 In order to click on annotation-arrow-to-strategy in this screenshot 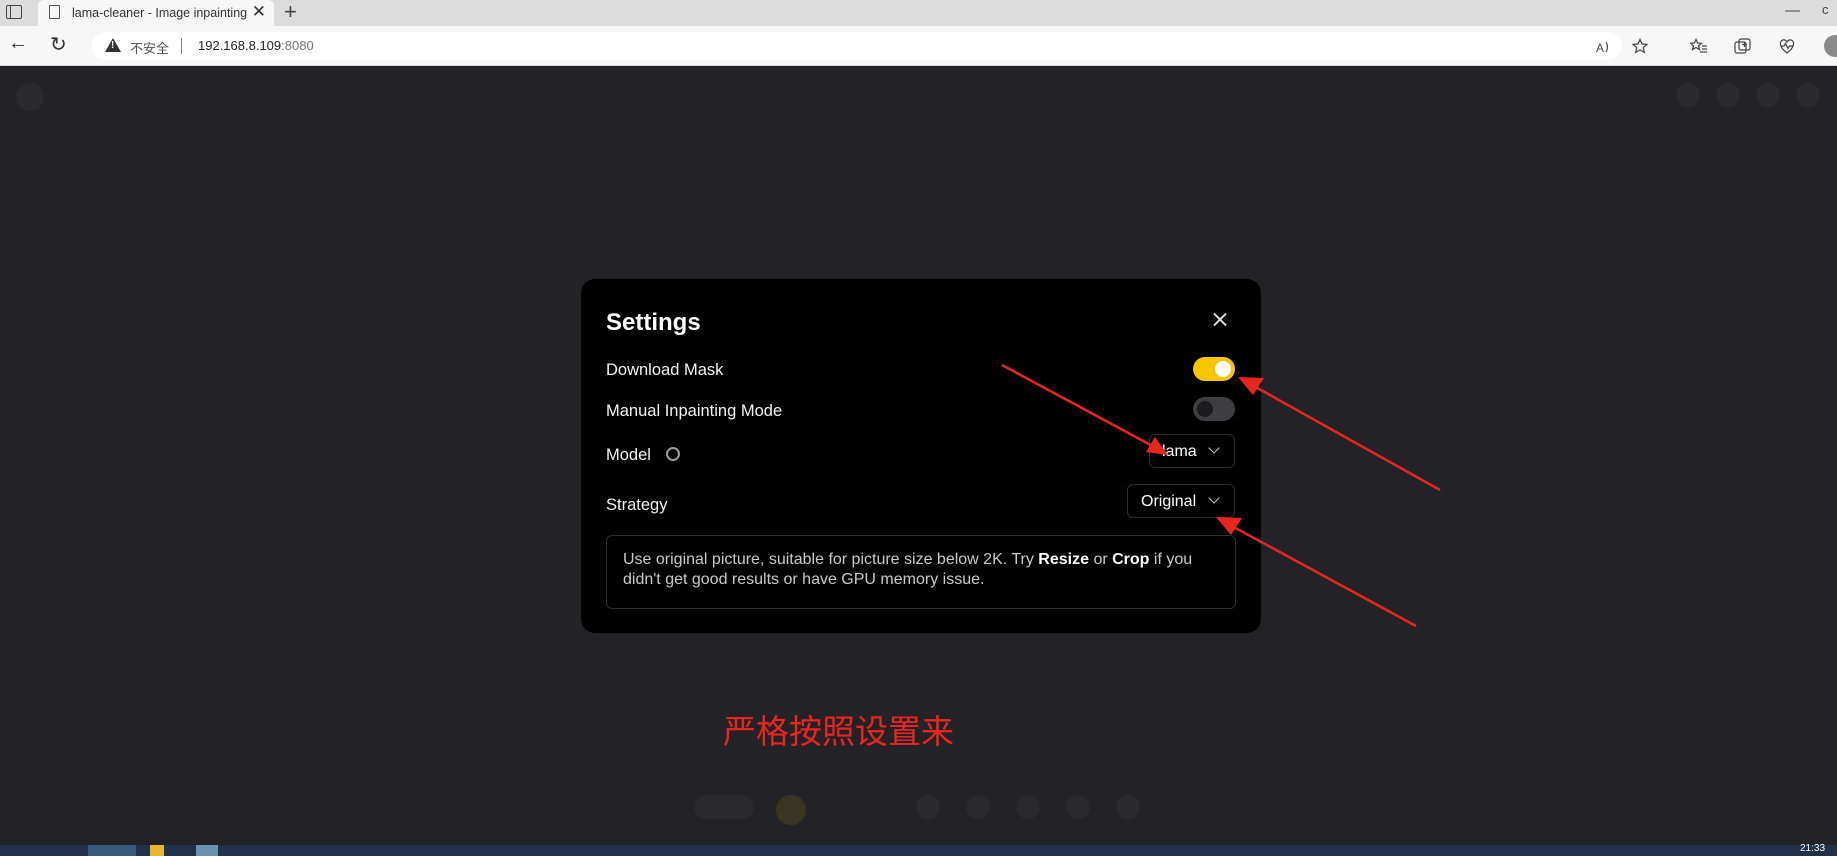, I will do `click(1316, 572)`.